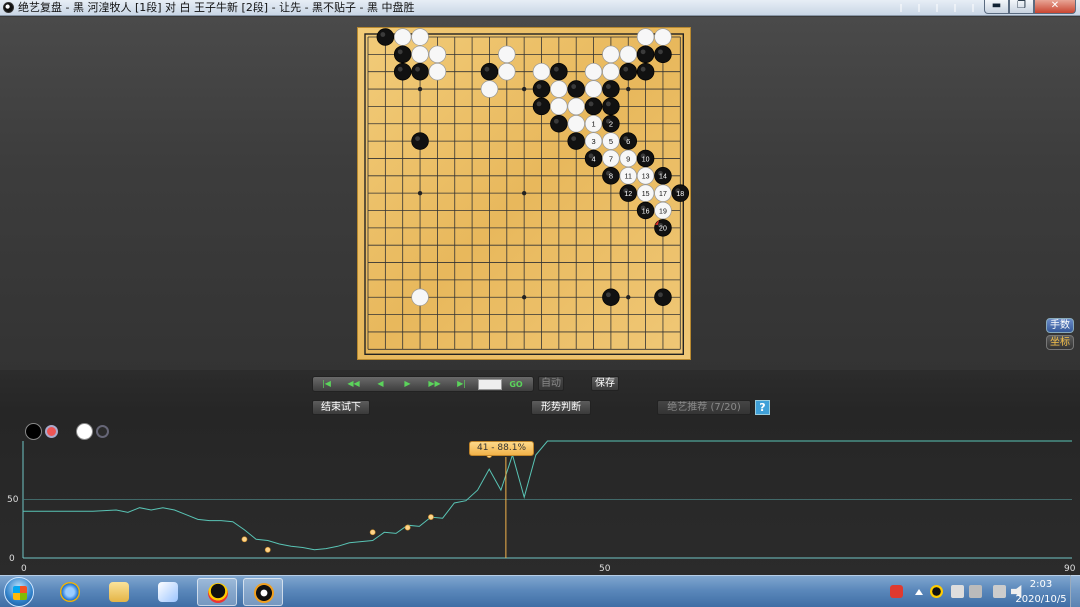 The width and height of the screenshot is (1080, 607). I want to click on title-bar-decoration, so click(940, 8).